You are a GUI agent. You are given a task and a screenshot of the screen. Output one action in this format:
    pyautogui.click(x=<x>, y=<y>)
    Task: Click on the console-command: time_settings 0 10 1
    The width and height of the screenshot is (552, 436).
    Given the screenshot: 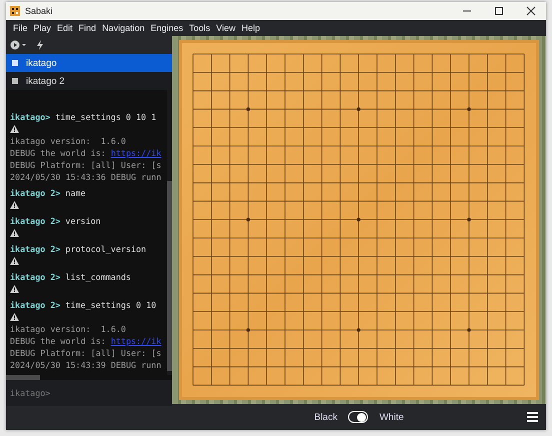 What is the action you would take?
    pyautogui.click(x=105, y=117)
    